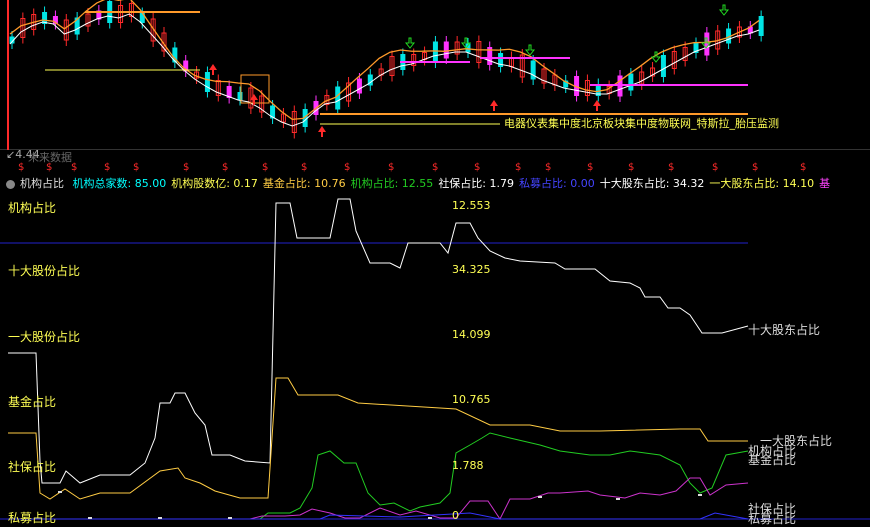 The width and height of the screenshot is (870, 527). I want to click on indicator-name: 机构占比, so click(42, 183).